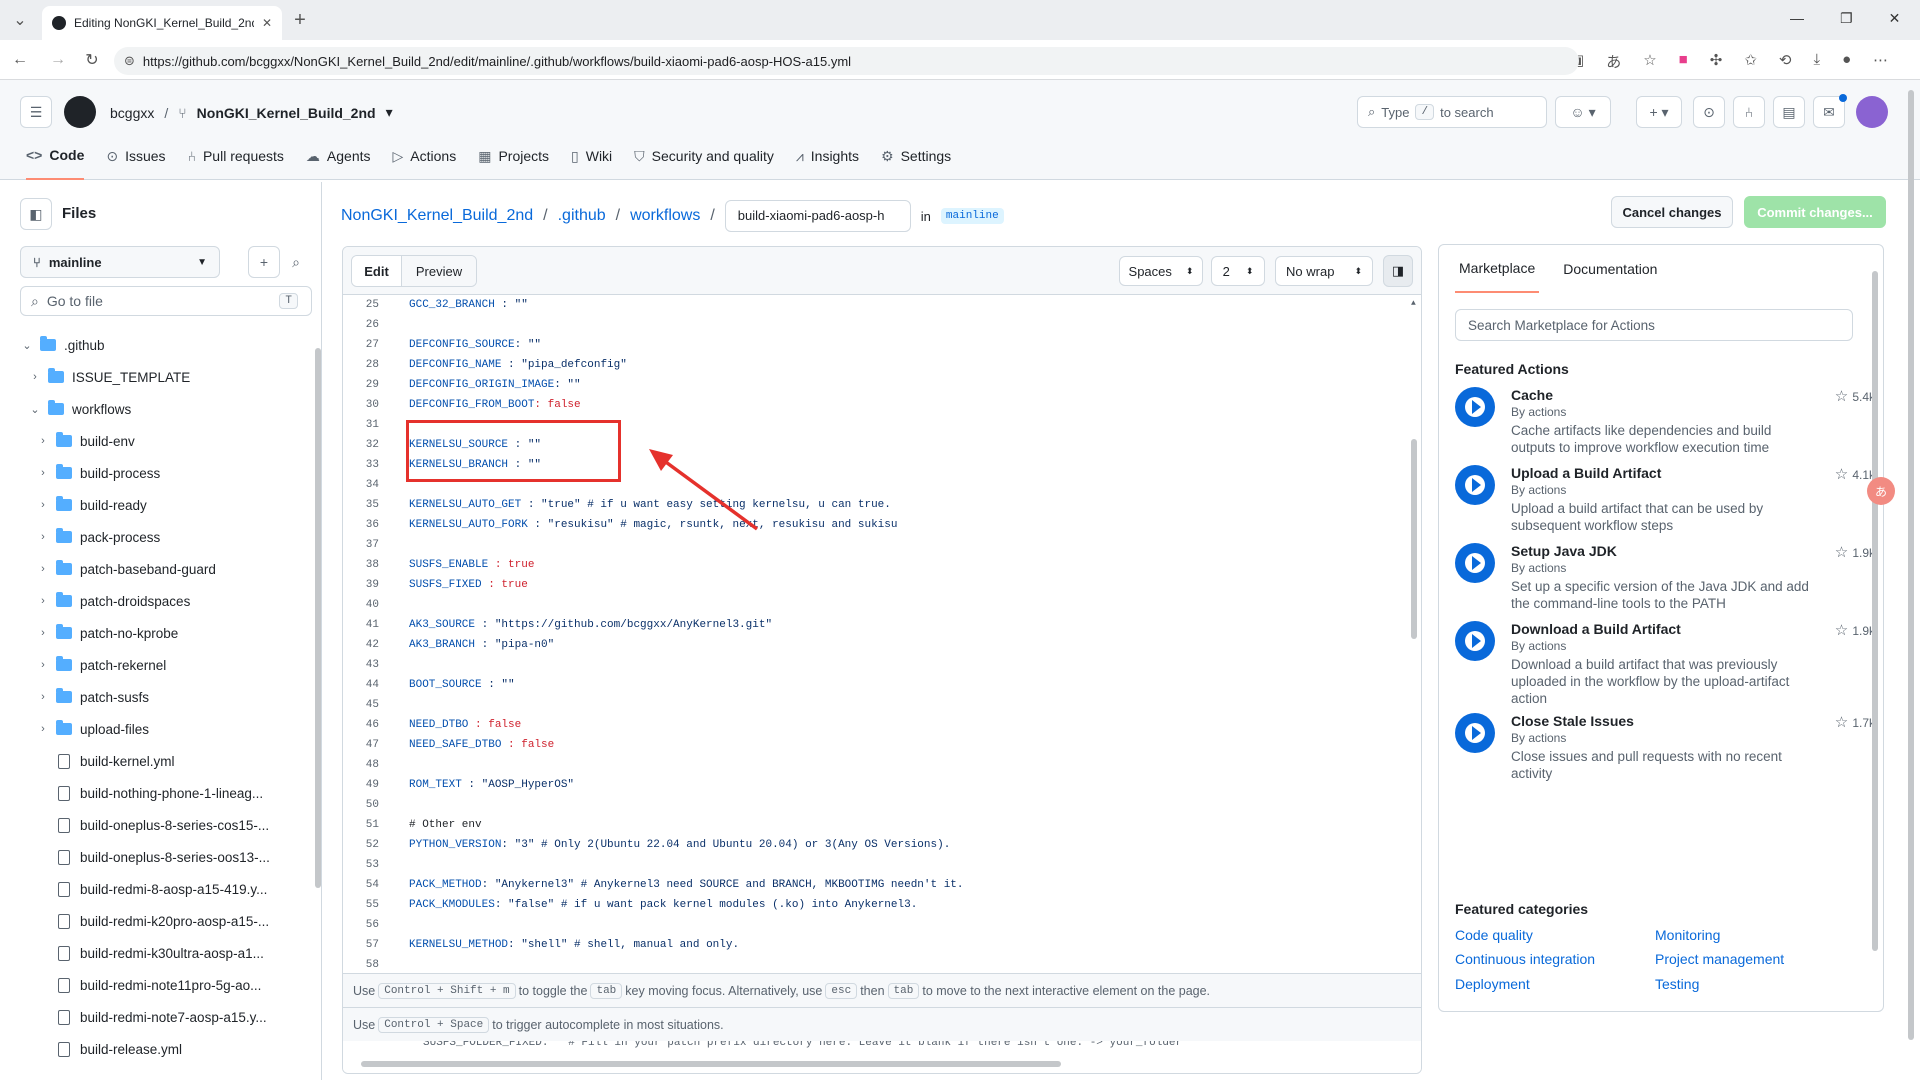 Image resolution: width=1920 pixels, height=1080 pixels. I want to click on action-name: Cache, so click(1532, 395).